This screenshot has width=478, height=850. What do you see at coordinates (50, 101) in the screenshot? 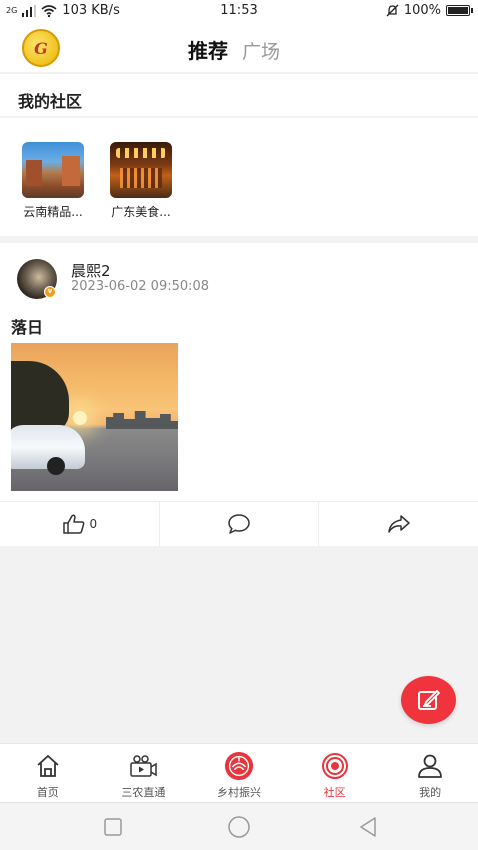
I see `my-community-title: 我的社区` at bounding box center [50, 101].